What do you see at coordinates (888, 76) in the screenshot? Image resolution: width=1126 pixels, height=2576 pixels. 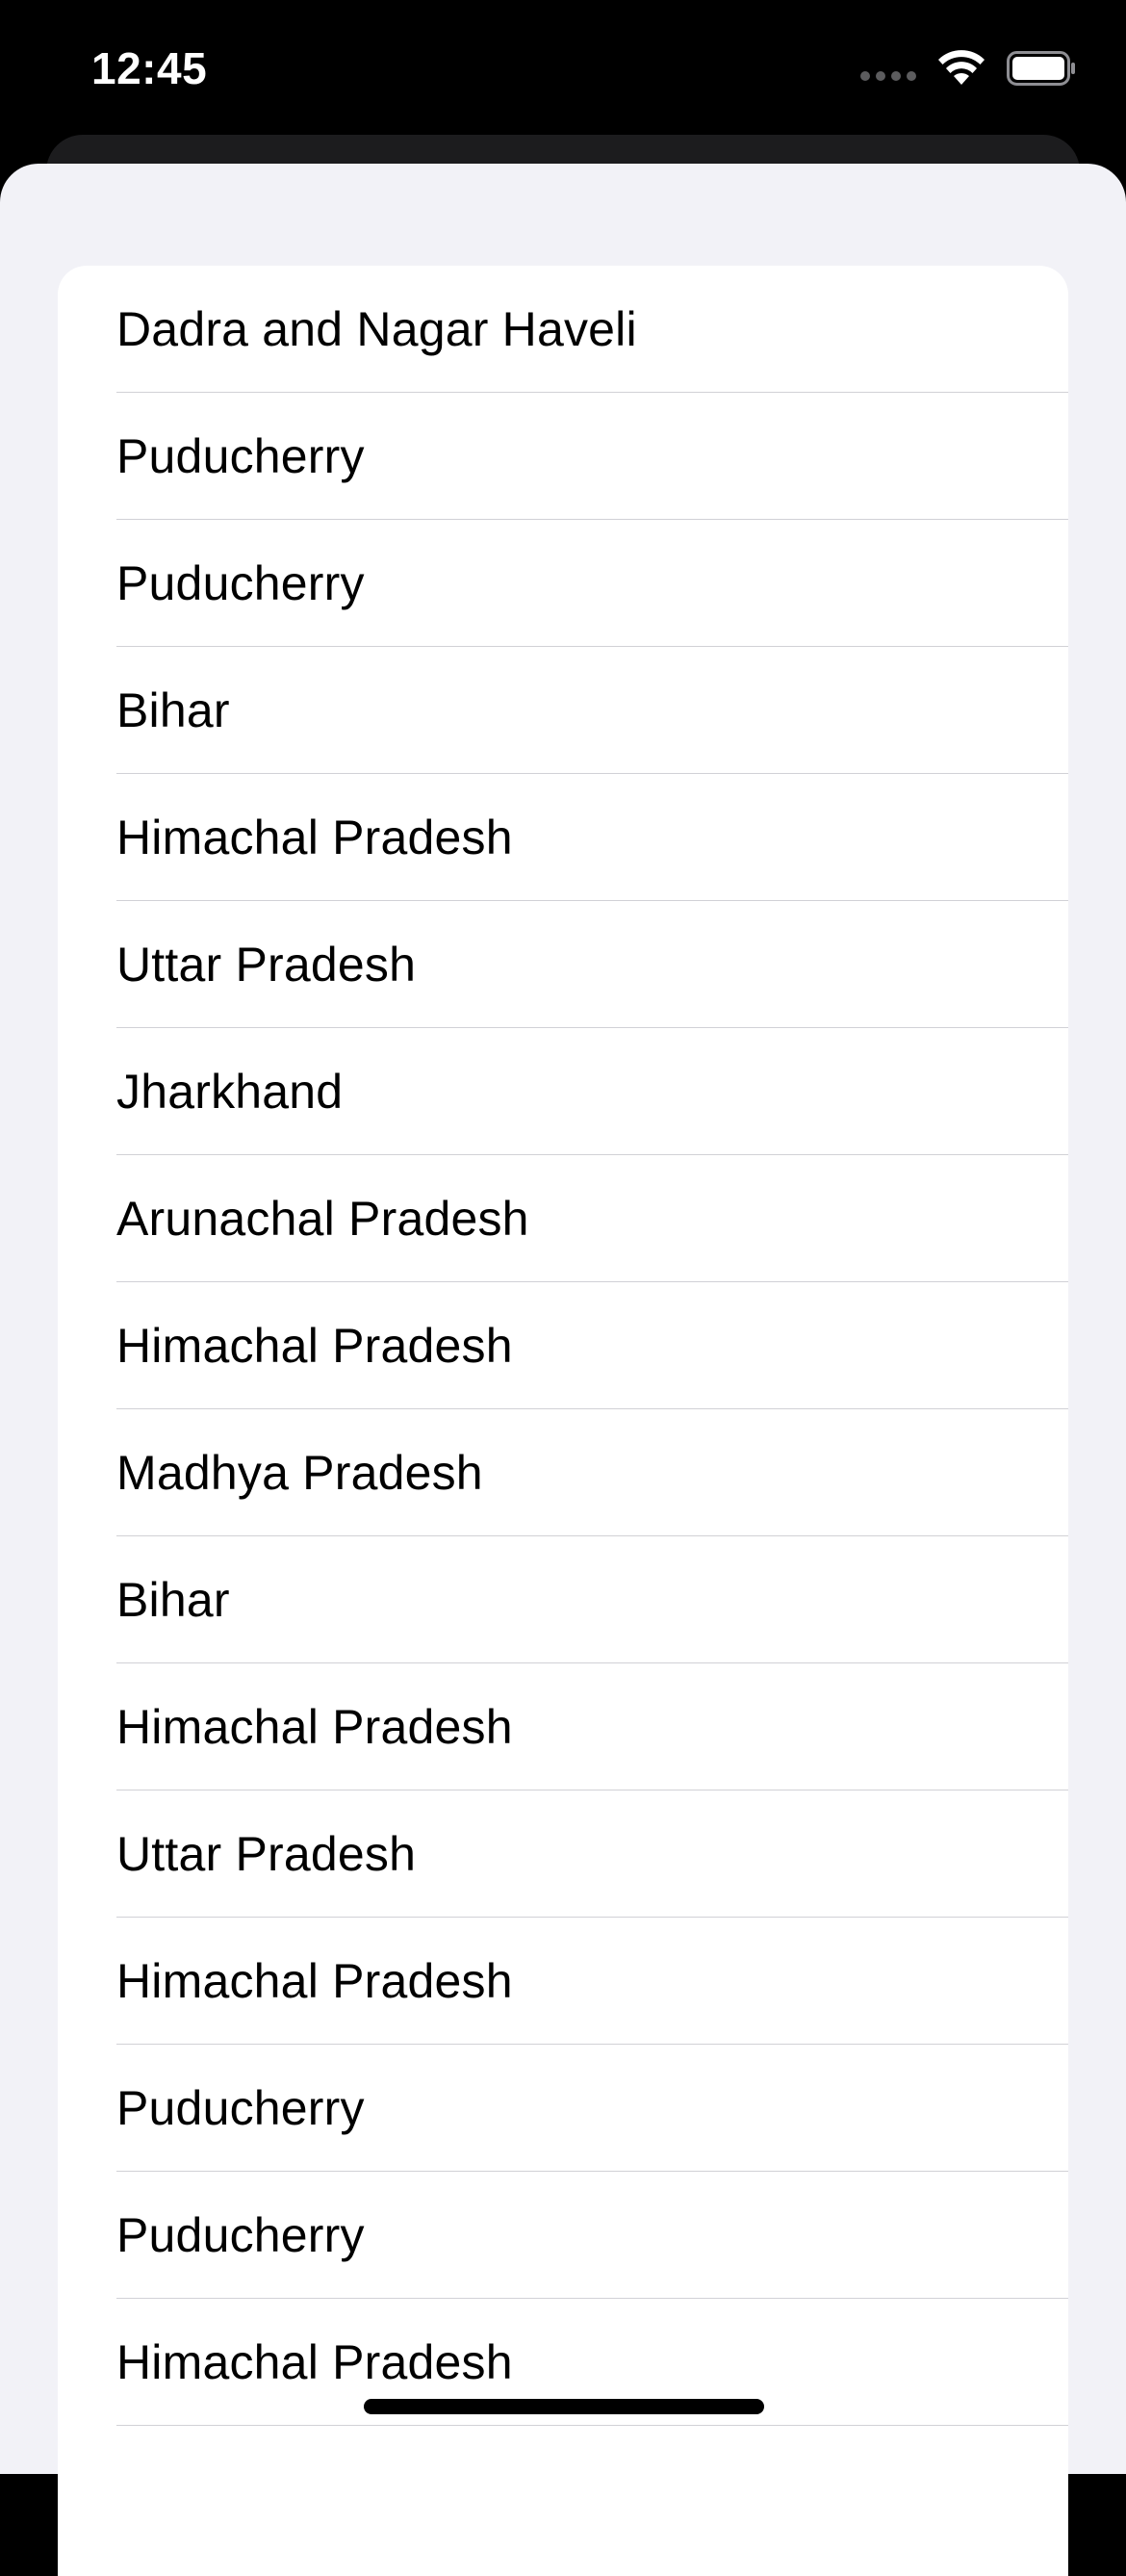 I see `signal-dots-icon` at bounding box center [888, 76].